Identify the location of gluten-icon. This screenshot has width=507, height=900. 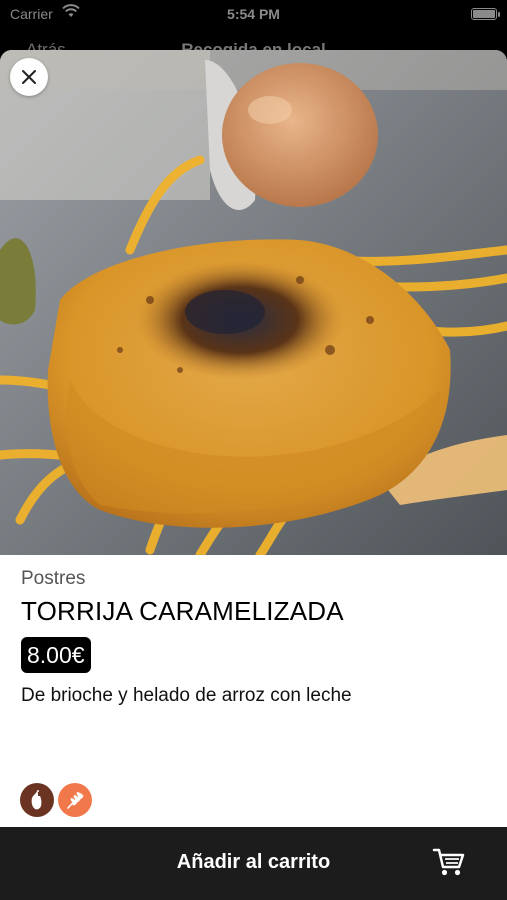
(75, 800).